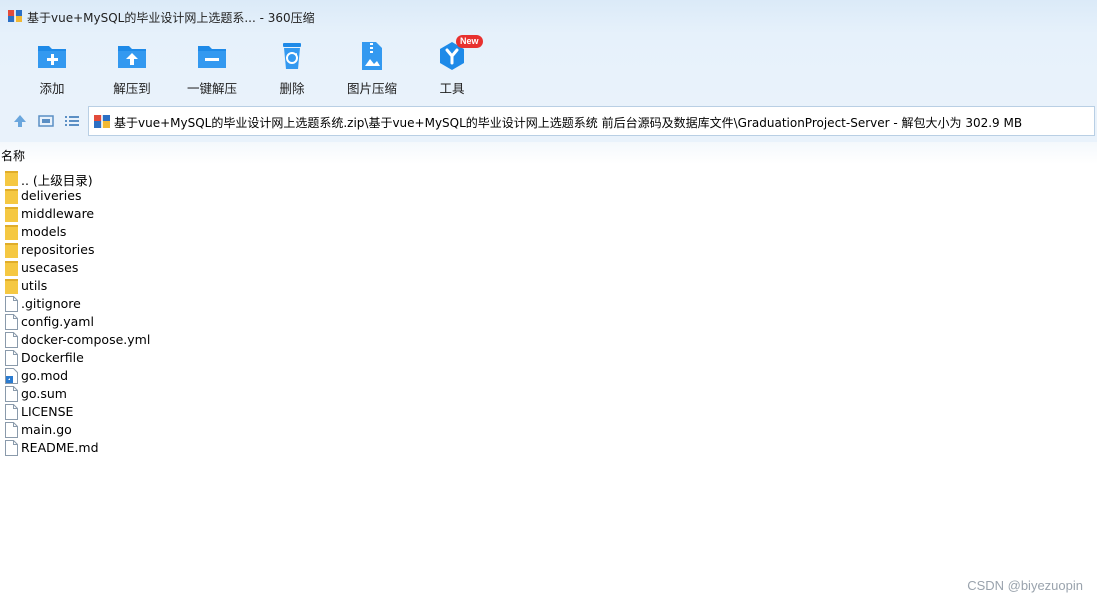 Image resolution: width=1097 pixels, height=602 pixels. Describe the element at coordinates (1025, 585) in the screenshot. I see `watermark: CSDN @biyezuopin` at that location.